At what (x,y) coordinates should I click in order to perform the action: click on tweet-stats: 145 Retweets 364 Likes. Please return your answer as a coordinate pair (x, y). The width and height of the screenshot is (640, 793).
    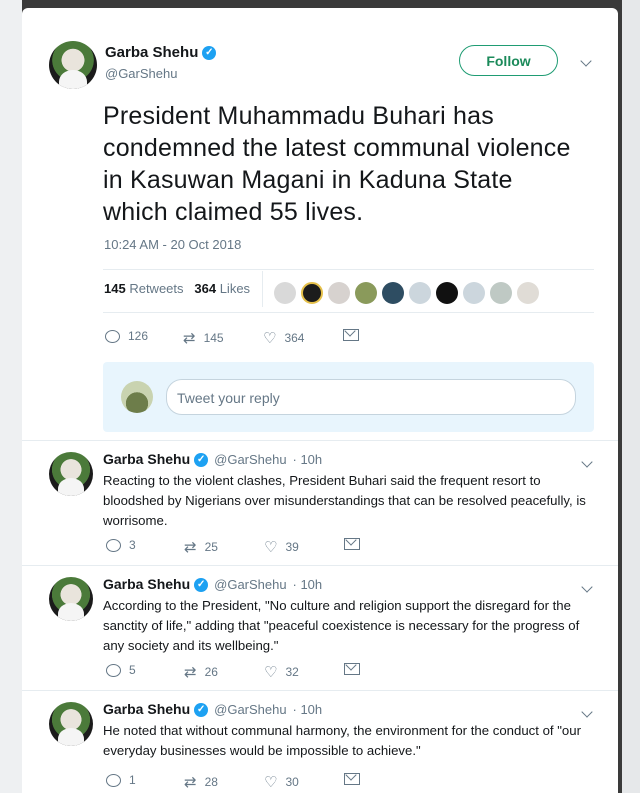
    Looking at the image, I should click on (177, 288).